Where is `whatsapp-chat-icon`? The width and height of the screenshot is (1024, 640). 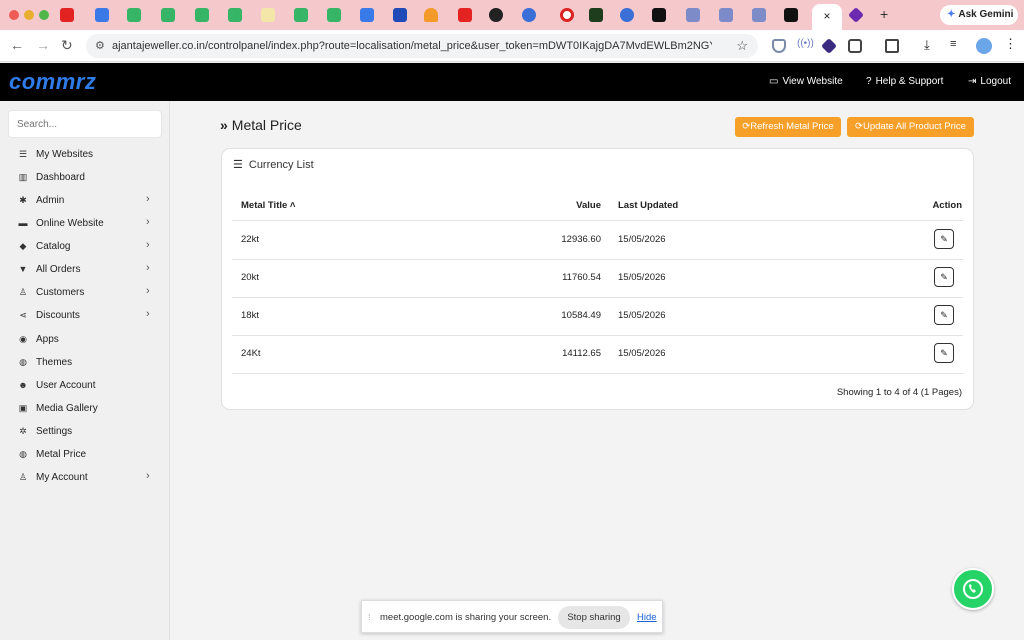 whatsapp-chat-icon is located at coordinates (973, 589).